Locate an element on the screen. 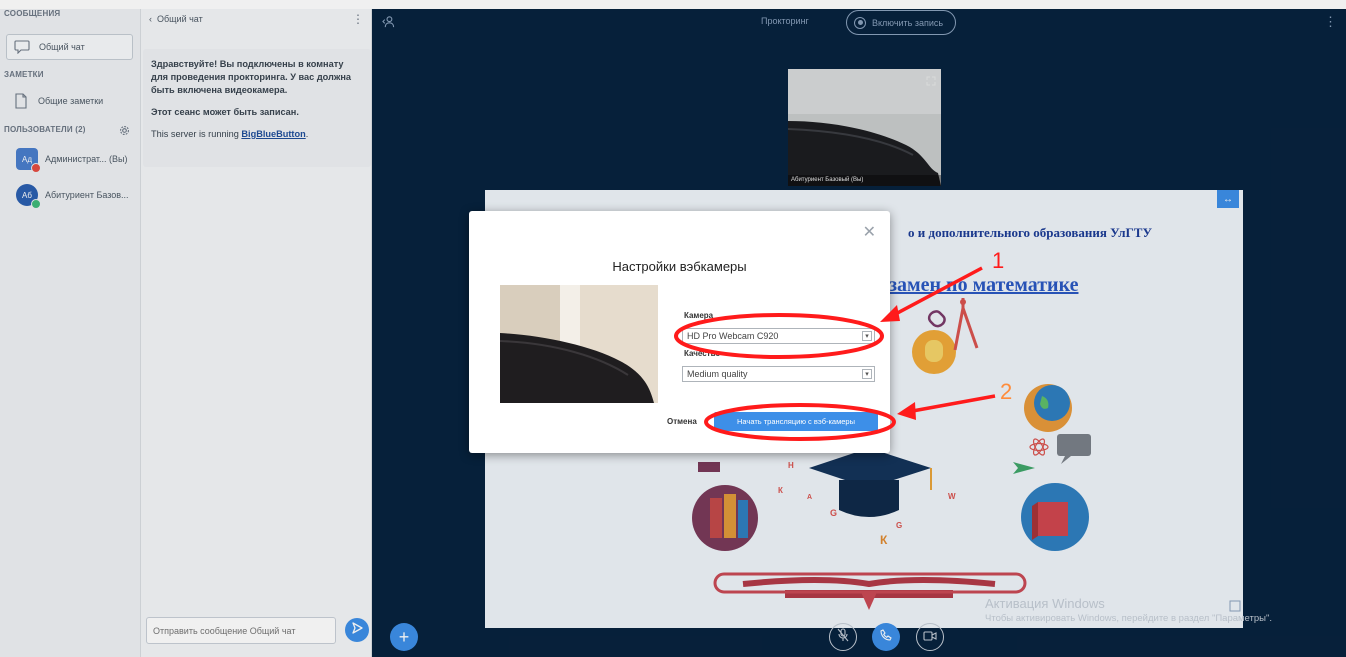  camera-field-label: Камера is located at coordinates (699, 315).